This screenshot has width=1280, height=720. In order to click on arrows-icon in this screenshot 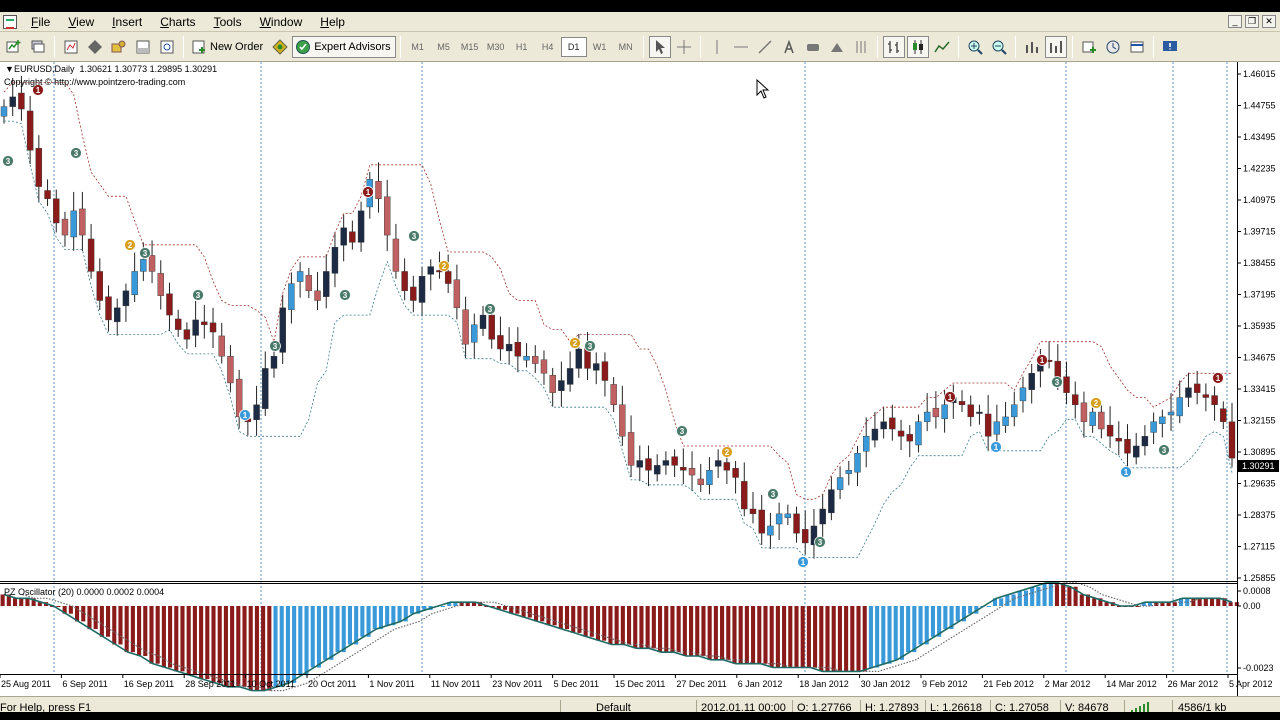, I will do `click(837, 47)`.